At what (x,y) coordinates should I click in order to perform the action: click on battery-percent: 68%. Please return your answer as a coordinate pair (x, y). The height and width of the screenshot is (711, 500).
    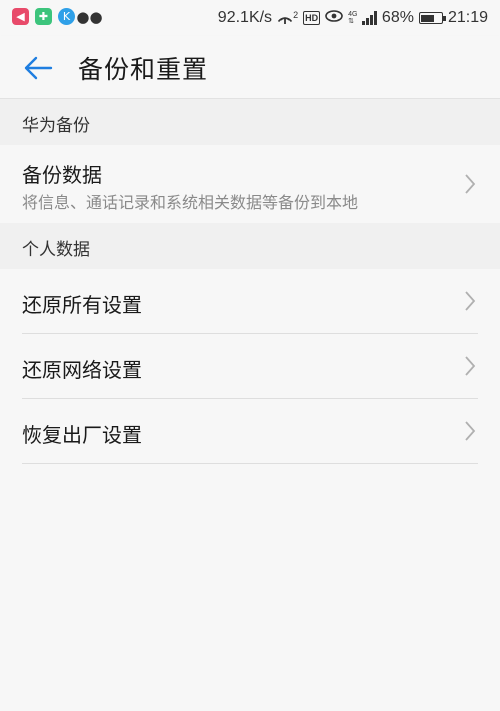
    Looking at the image, I should click on (397, 17).